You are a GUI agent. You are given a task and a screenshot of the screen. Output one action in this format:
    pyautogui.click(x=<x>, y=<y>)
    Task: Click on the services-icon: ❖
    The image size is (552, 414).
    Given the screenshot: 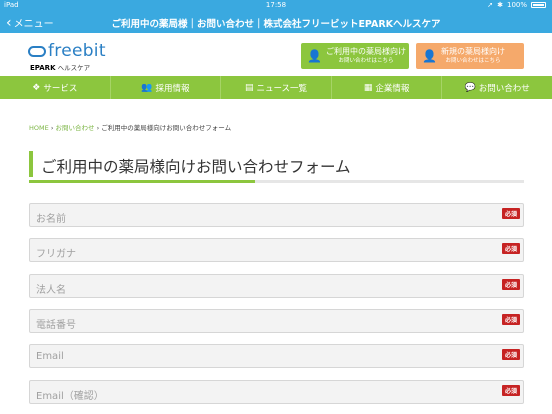 What is the action you would take?
    pyautogui.click(x=36, y=87)
    